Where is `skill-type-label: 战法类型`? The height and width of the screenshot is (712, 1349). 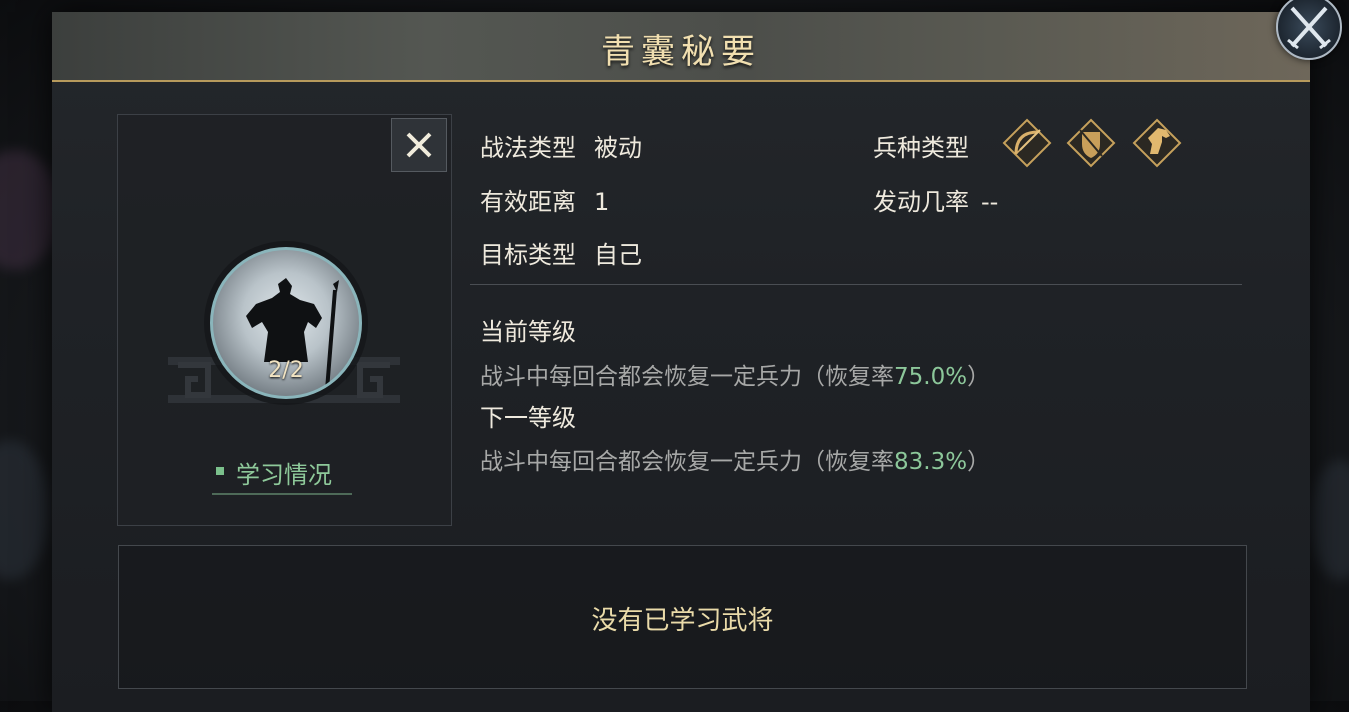 skill-type-label: 战法类型 is located at coordinates (528, 148).